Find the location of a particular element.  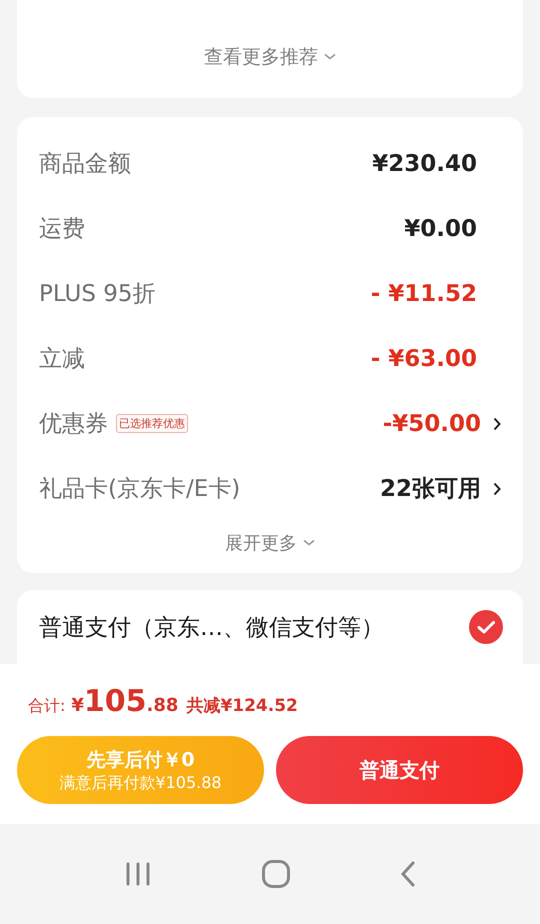

fee-value: 22张可用 is located at coordinates (430, 489).